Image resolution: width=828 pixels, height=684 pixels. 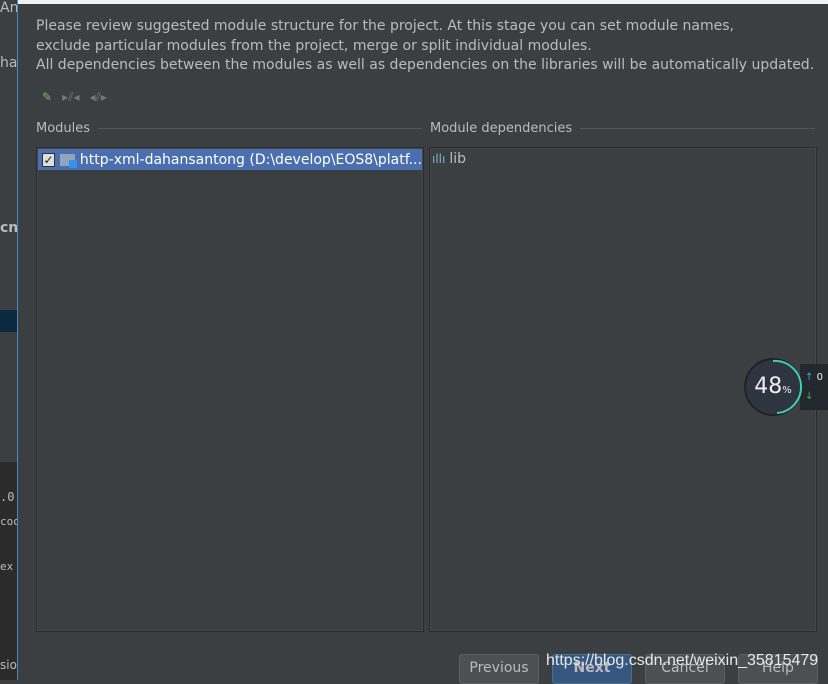 What do you see at coordinates (68, 160) in the screenshot?
I see `module-folder-icon` at bounding box center [68, 160].